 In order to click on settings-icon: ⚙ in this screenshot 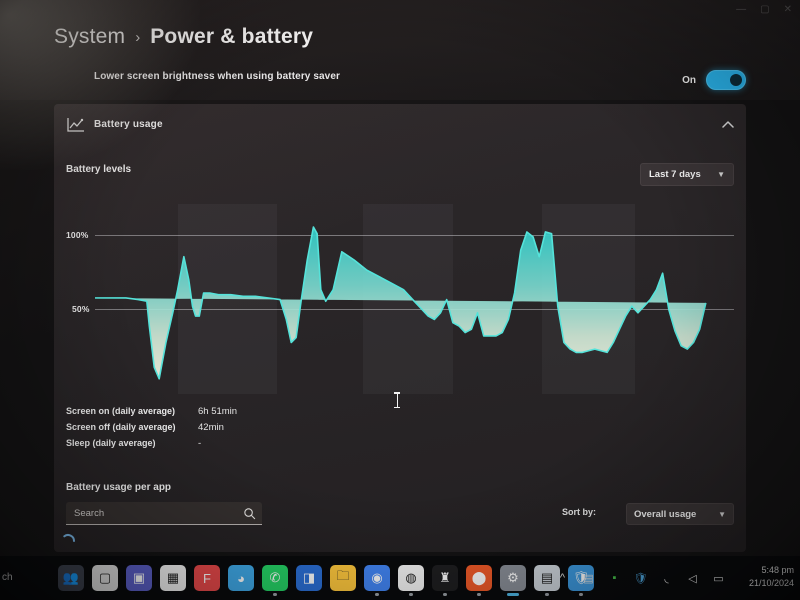, I will do `click(513, 580)`.